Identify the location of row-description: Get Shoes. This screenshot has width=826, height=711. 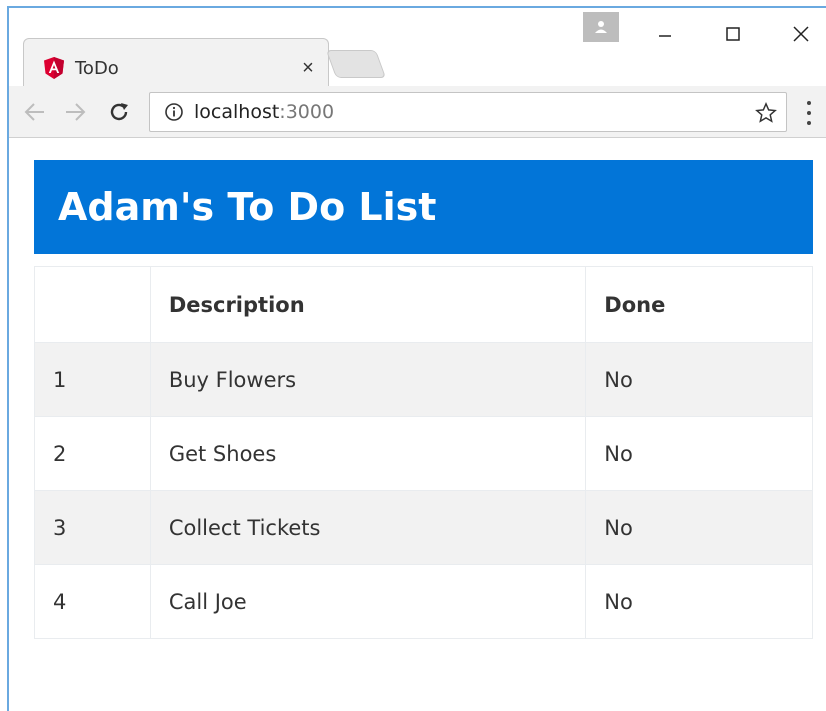
(368, 453).